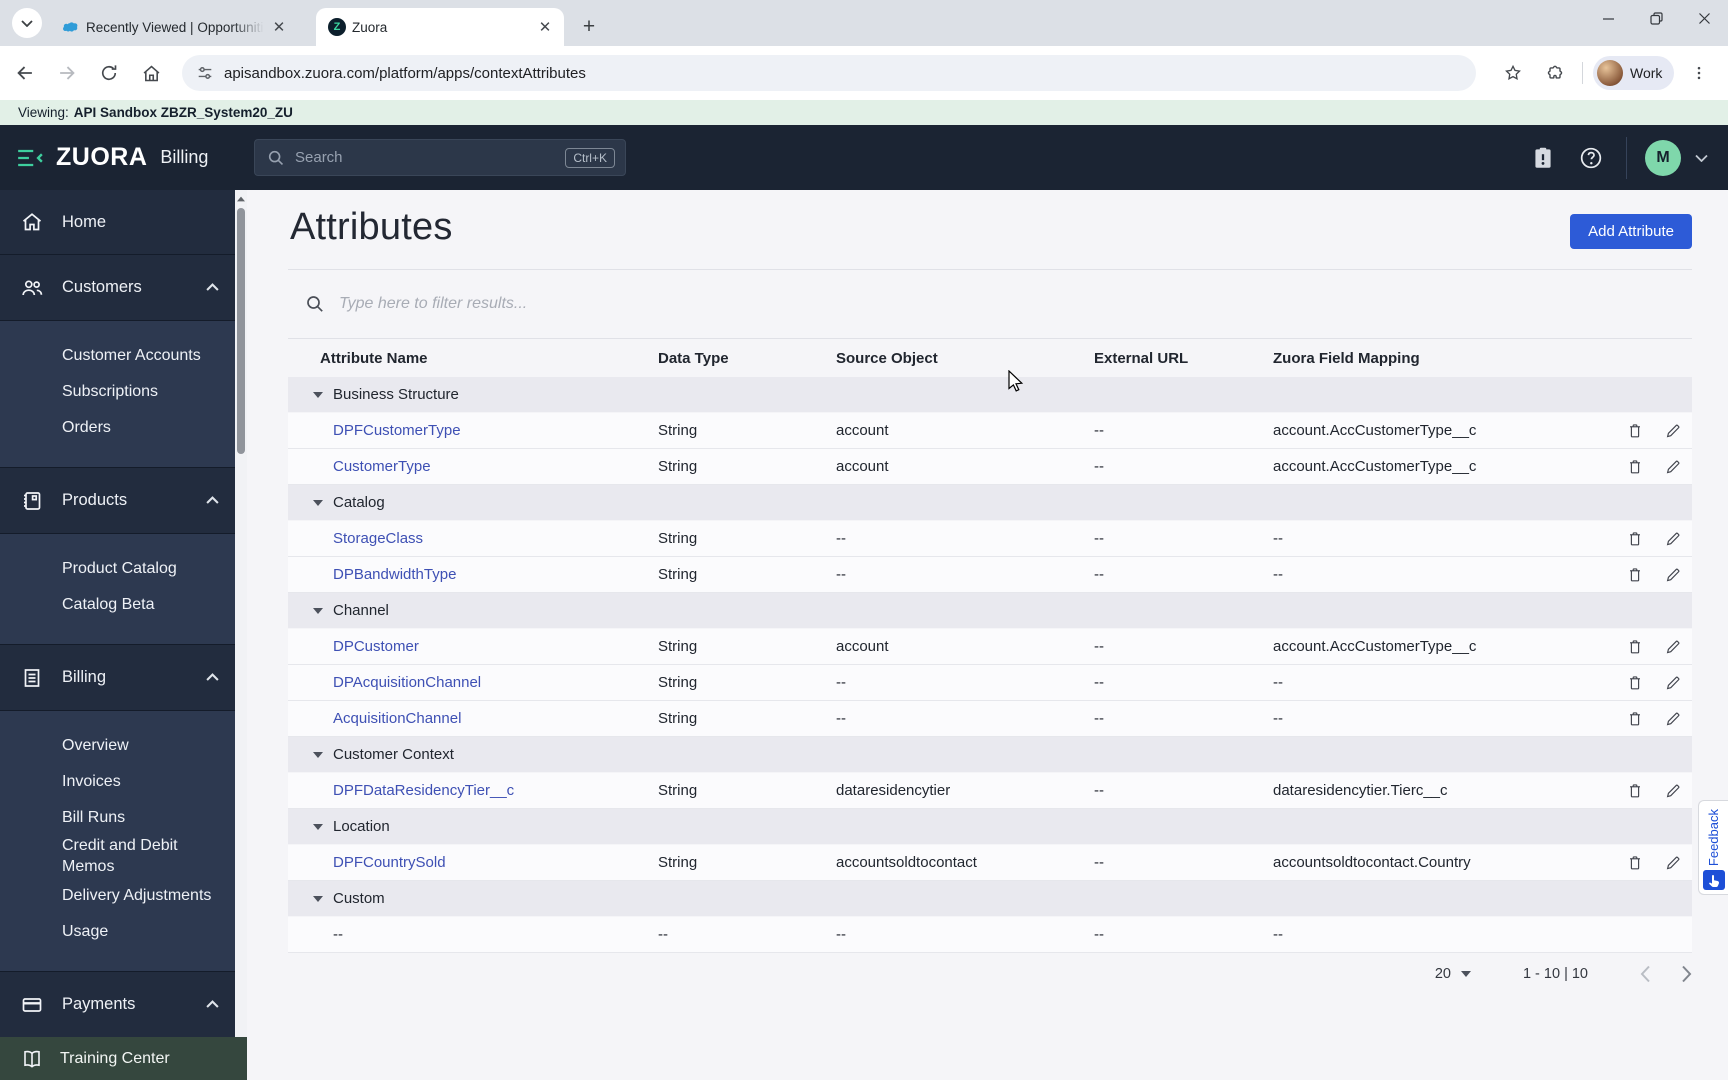  What do you see at coordinates (1631, 231) in the screenshot?
I see `add-attribute-button: Add Attribute` at bounding box center [1631, 231].